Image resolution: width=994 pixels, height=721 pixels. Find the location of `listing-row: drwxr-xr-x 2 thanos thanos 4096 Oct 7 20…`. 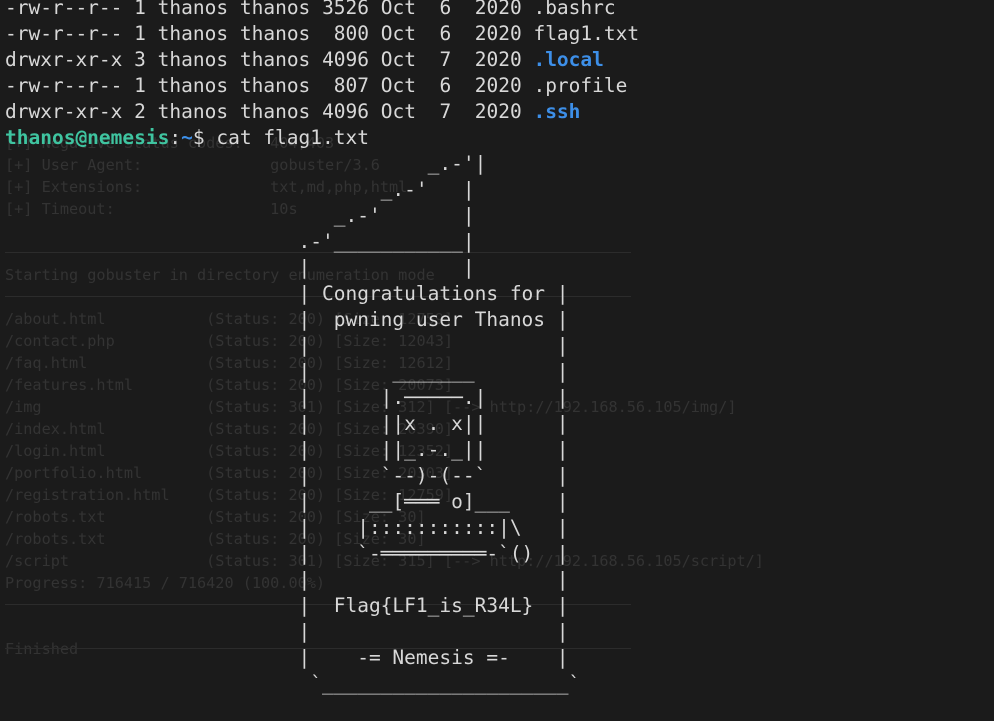

listing-row: drwxr-xr-x 2 thanos thanos 4096 Oct 7 20… is located at coordinates (322, 112).